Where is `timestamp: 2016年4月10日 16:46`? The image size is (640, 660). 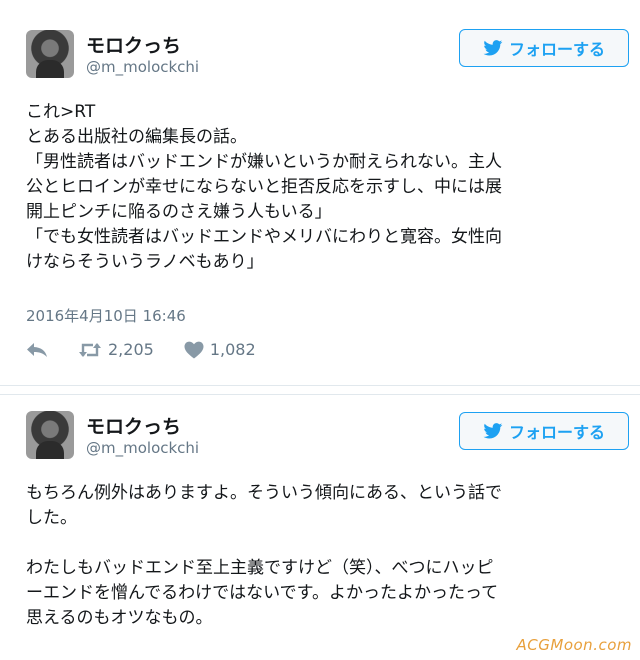 timestamp: 2016年4月10日 16:46 is located at coordinates (106, 315).